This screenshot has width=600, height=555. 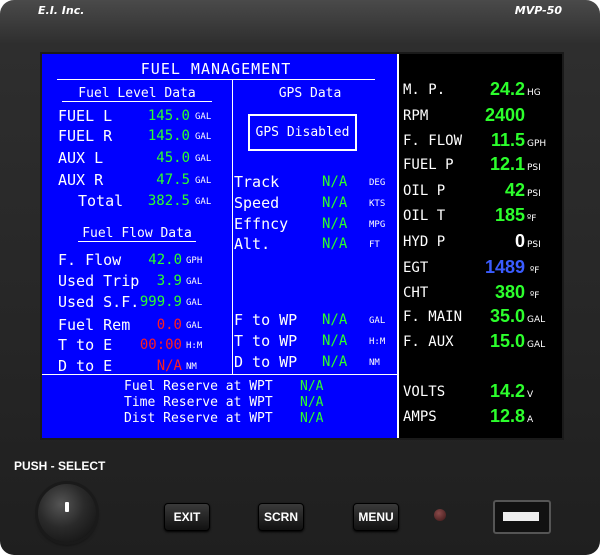 What do you see at coordinates (376, 517) in the screenshot?
I see `menu-button: MENU` at bounding box center [376, 517].